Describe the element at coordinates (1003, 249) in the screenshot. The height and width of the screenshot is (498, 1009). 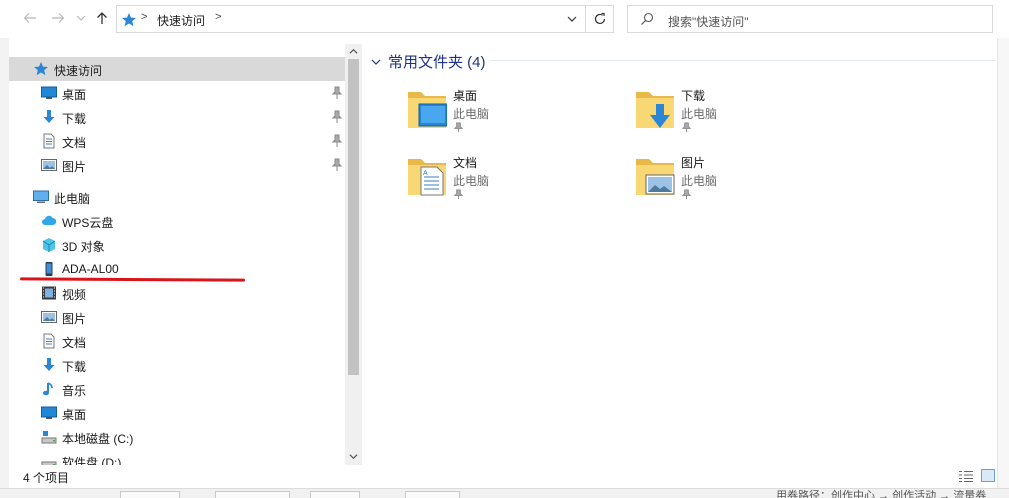
I see `window-right-edge` at that location.